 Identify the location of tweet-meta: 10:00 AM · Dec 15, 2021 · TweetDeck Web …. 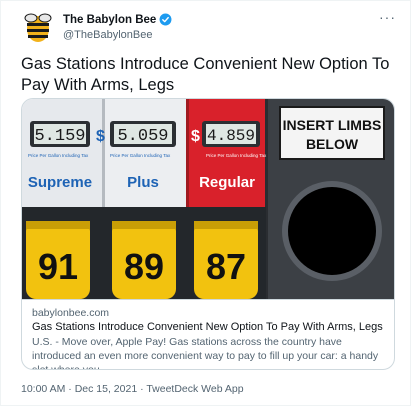
(132, 389).